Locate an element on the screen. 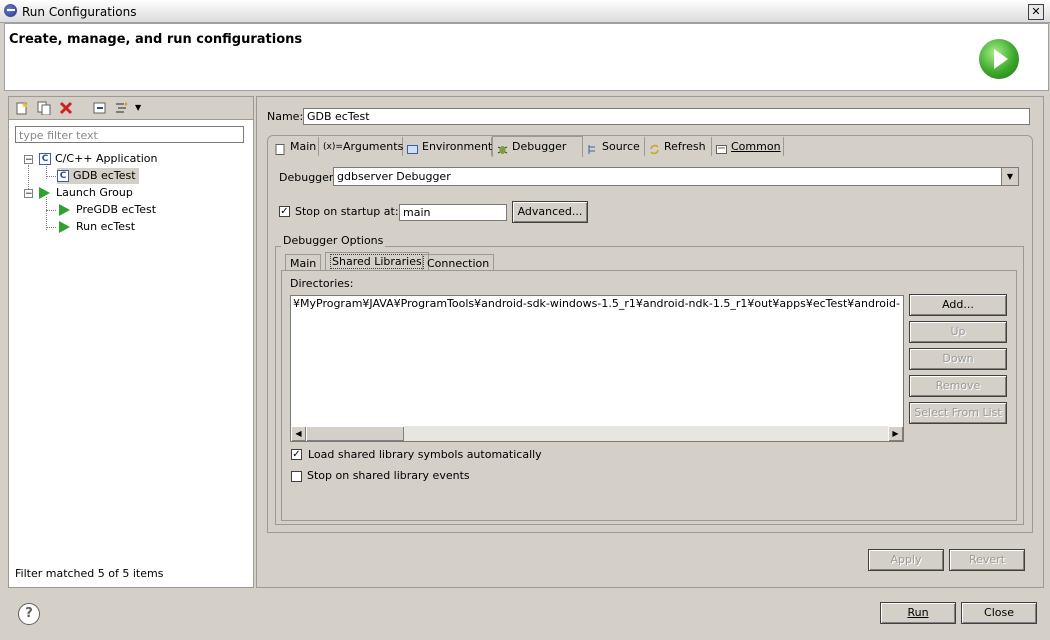 The image size is (1050, 640). up-button: Up is located at coordinates (958, 332).